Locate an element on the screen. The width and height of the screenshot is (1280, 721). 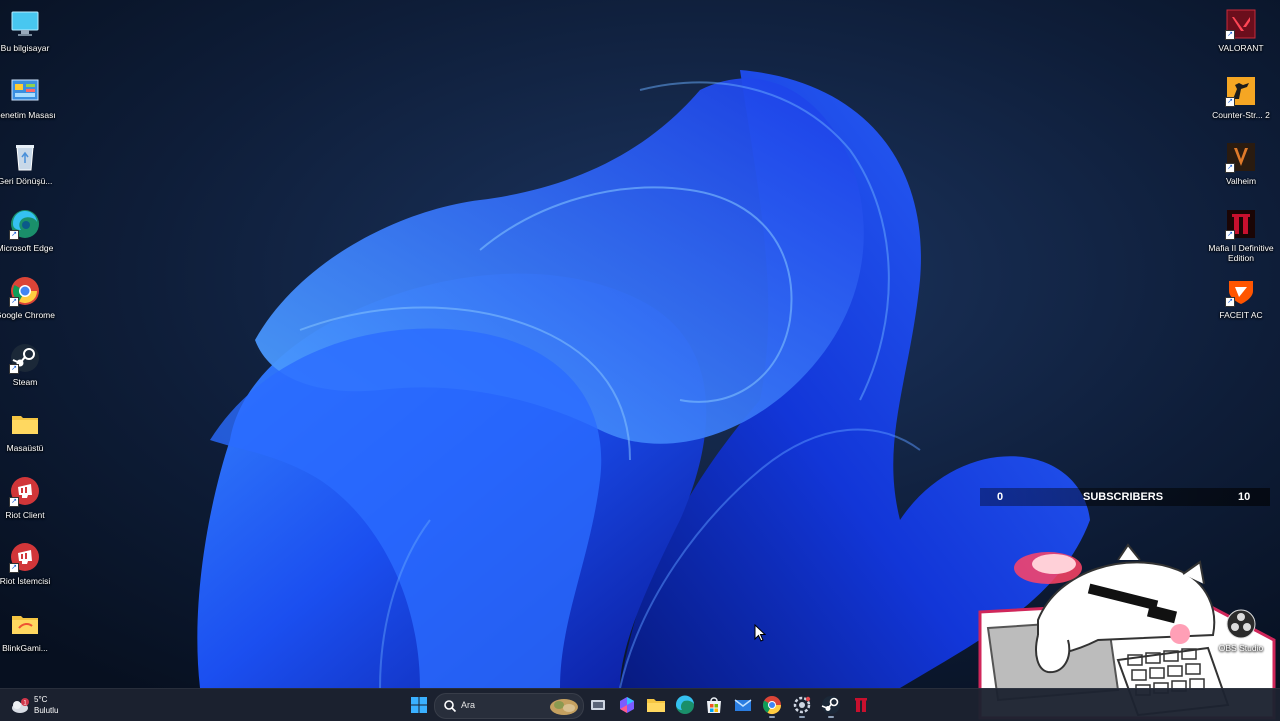
control-panel-icon is located at coordinates (25, 91).